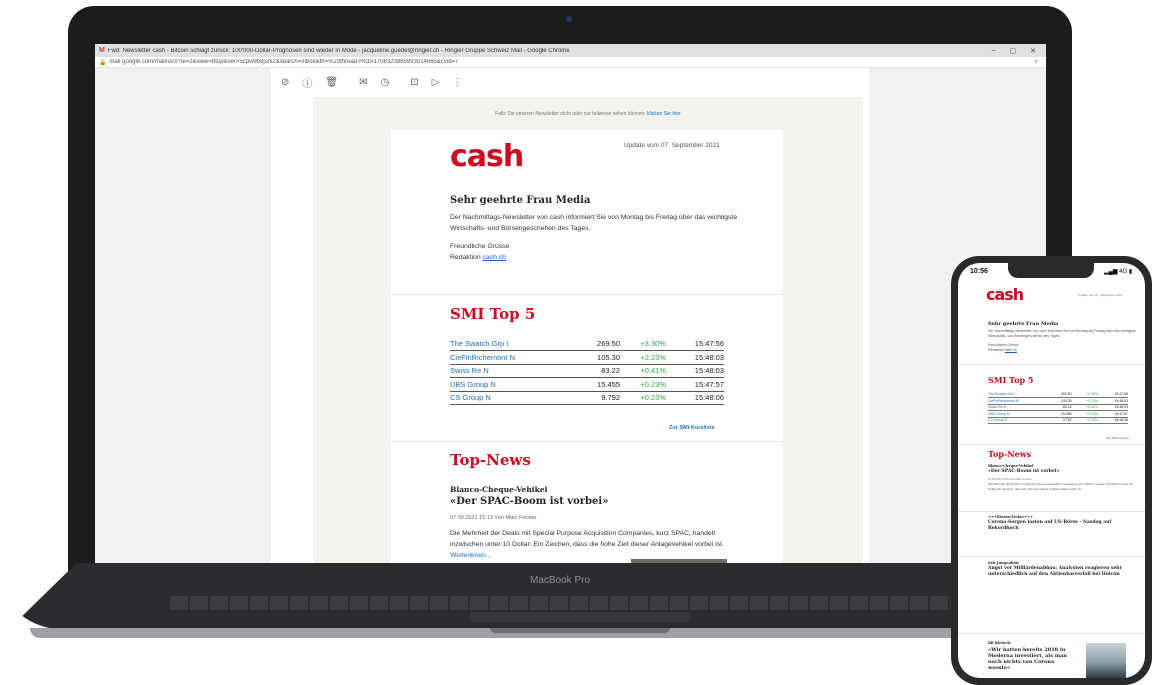 The width and height of the screenshot is (1153, 685). Describe the element at coordinates (569, 19) in the screenshot. I see `camera` at that location.